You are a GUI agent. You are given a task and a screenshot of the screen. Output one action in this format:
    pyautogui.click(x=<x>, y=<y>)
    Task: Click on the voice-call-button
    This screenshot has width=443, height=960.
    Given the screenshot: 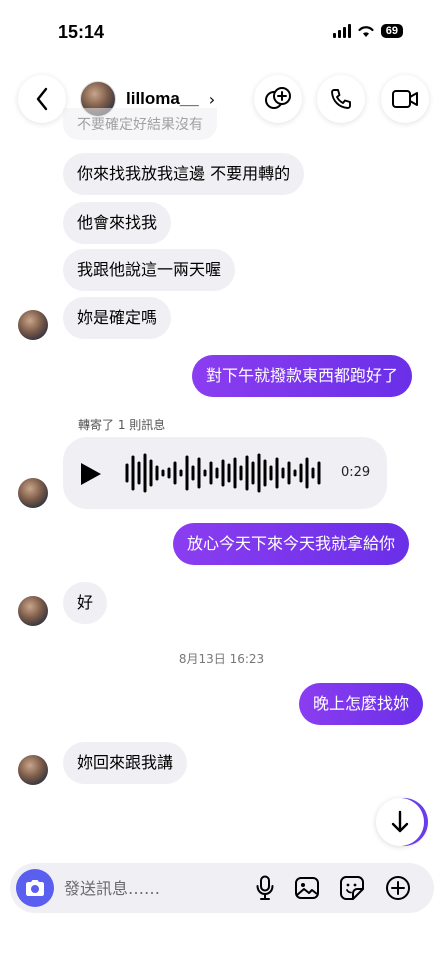 What is the action you would take?
    pyautogui.click(x=341, y=99)
    